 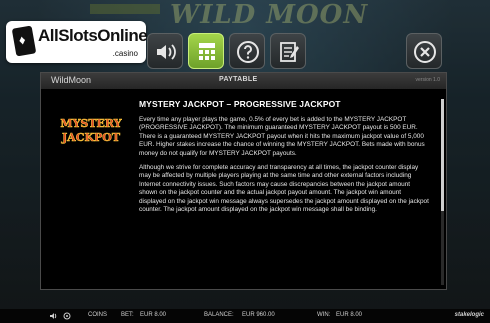 I want to click on logo-line-1: MYSTERY, so click(x=90, y=123).